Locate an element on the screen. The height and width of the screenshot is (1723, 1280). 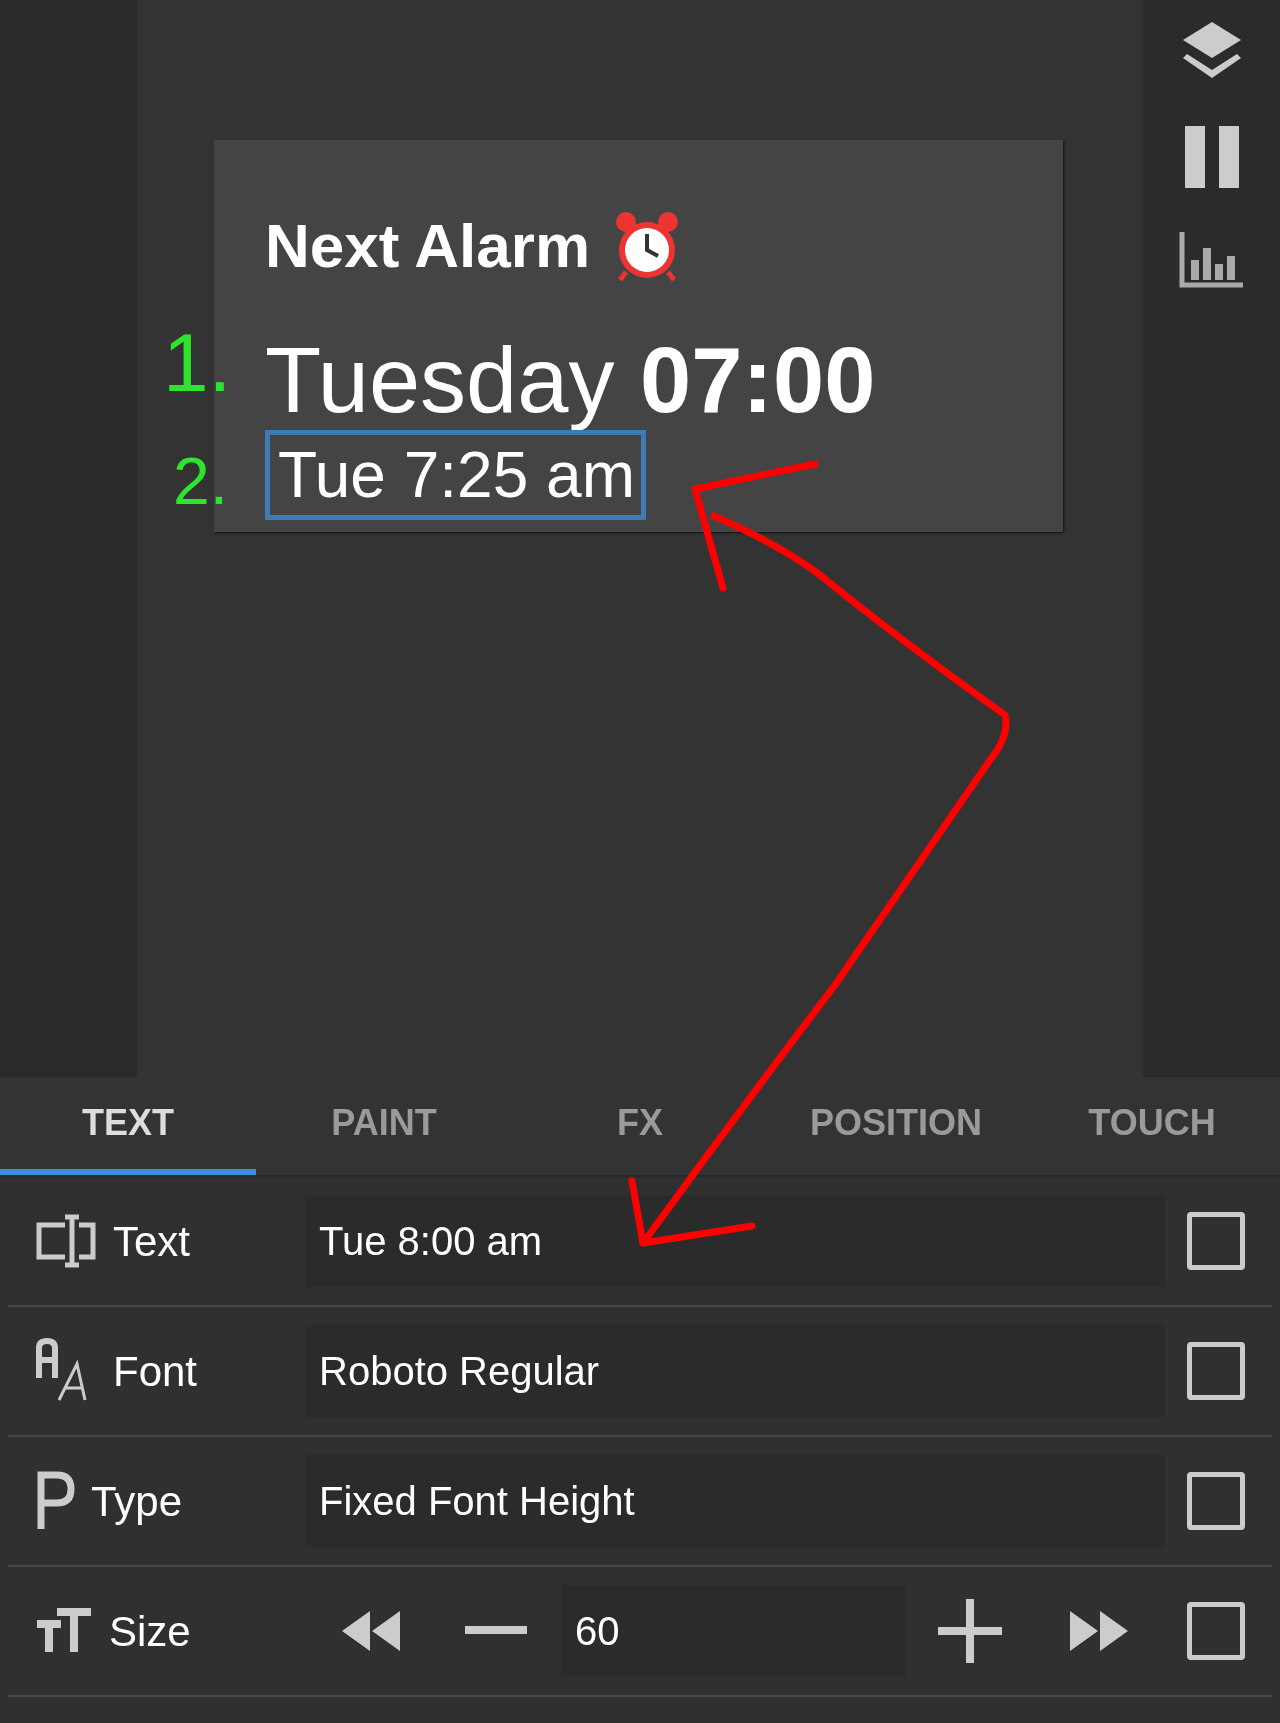
property-label: Text is located at coordinates (152, 1241).